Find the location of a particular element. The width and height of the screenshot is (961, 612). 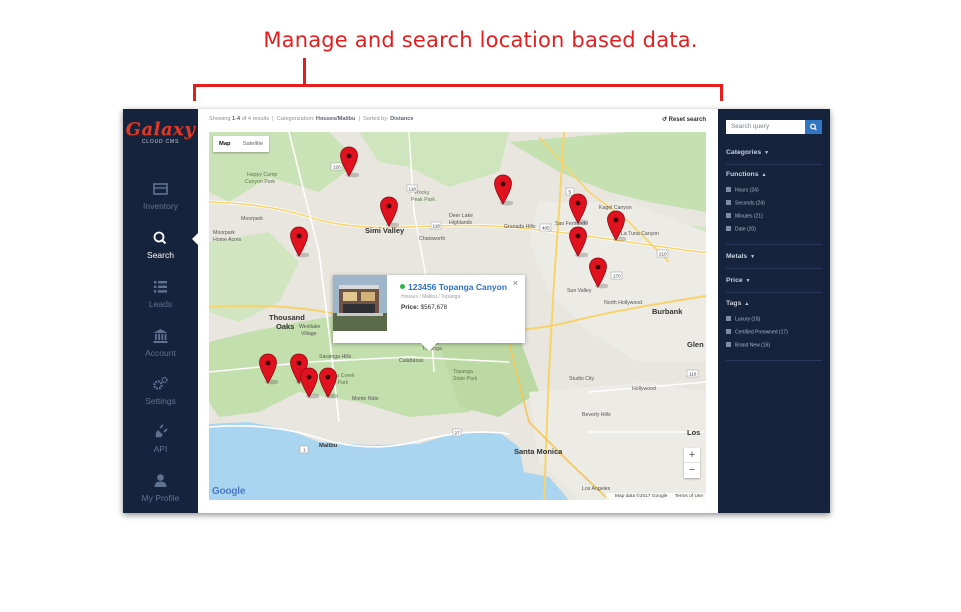

filter-checkbox: Brand New (16) is located at coordinates (748, 345).